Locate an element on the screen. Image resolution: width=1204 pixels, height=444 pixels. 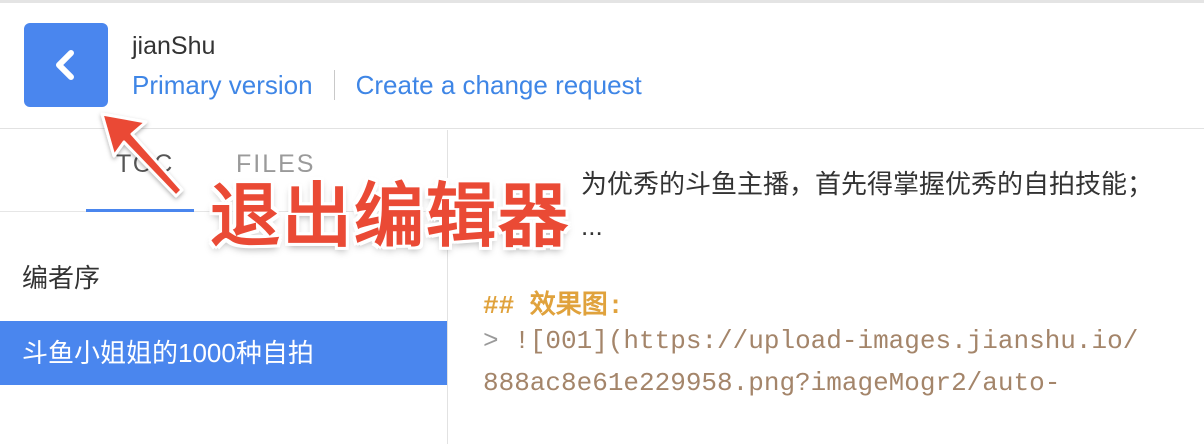
link-divider is located at coordinates (334, 85).